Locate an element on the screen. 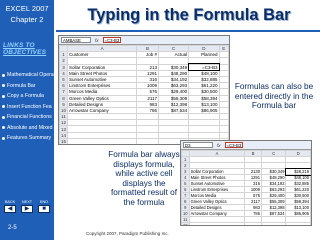 The image size is (320, 240). slide-number: 2-5 is located at coordinates (12, 228).